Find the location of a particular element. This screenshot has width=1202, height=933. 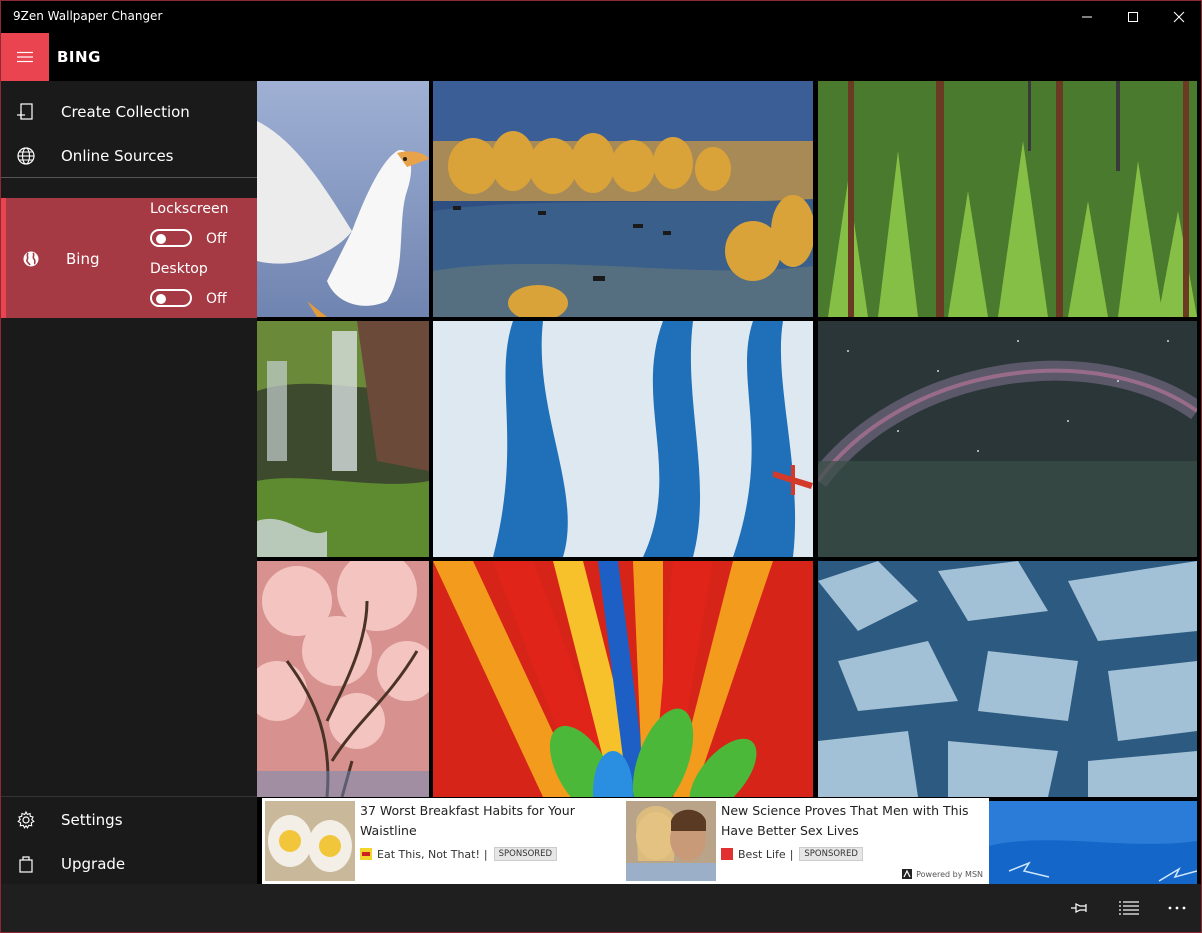

source-item-bing: Bing Lockscreen Off Desktop Off is located at coordinates (129, 258).